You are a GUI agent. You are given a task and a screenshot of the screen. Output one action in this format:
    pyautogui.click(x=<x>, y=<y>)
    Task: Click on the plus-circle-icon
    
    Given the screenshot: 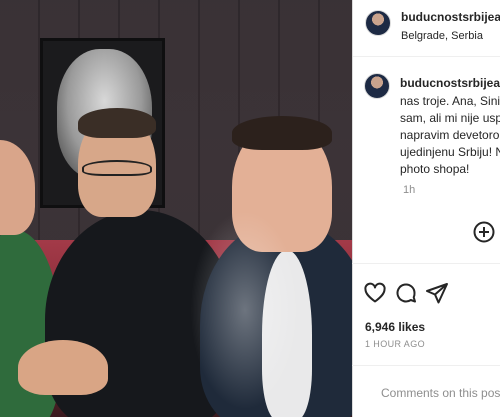 What is the action you would take?
    pyautogui.click(x=484, y=232)
    